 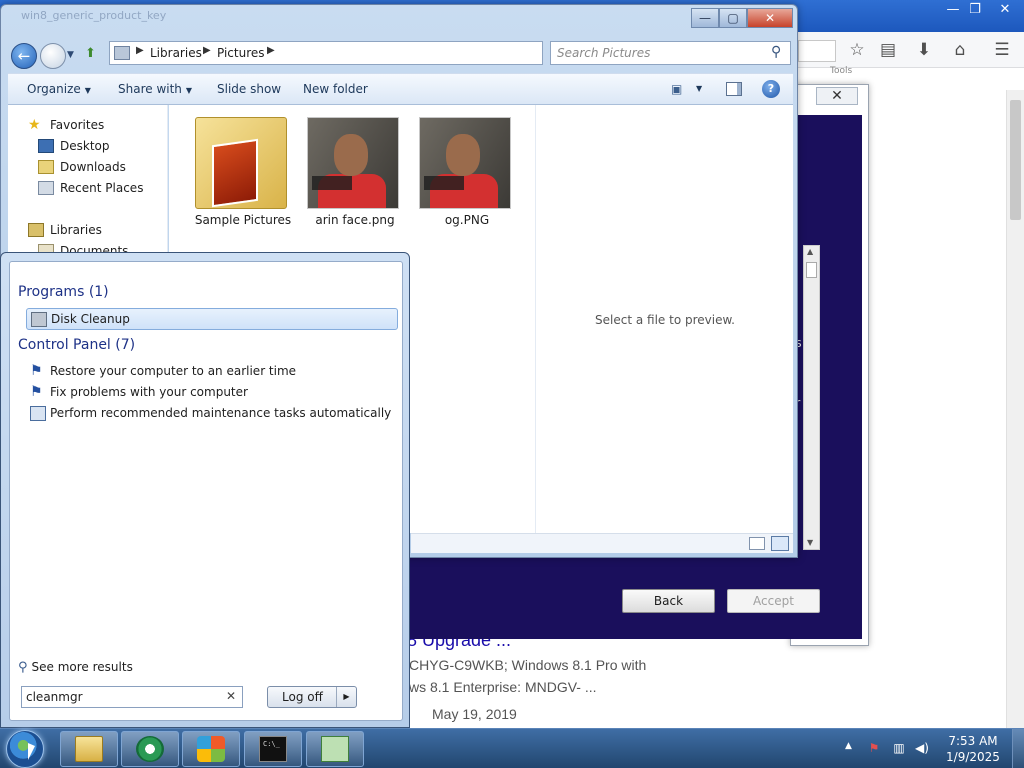 What do you see at coordinates (811, 397) in the screenshot?
I see `upgrade-license-scrollbar: ▲ ▼` at bounding box center [811, 397].